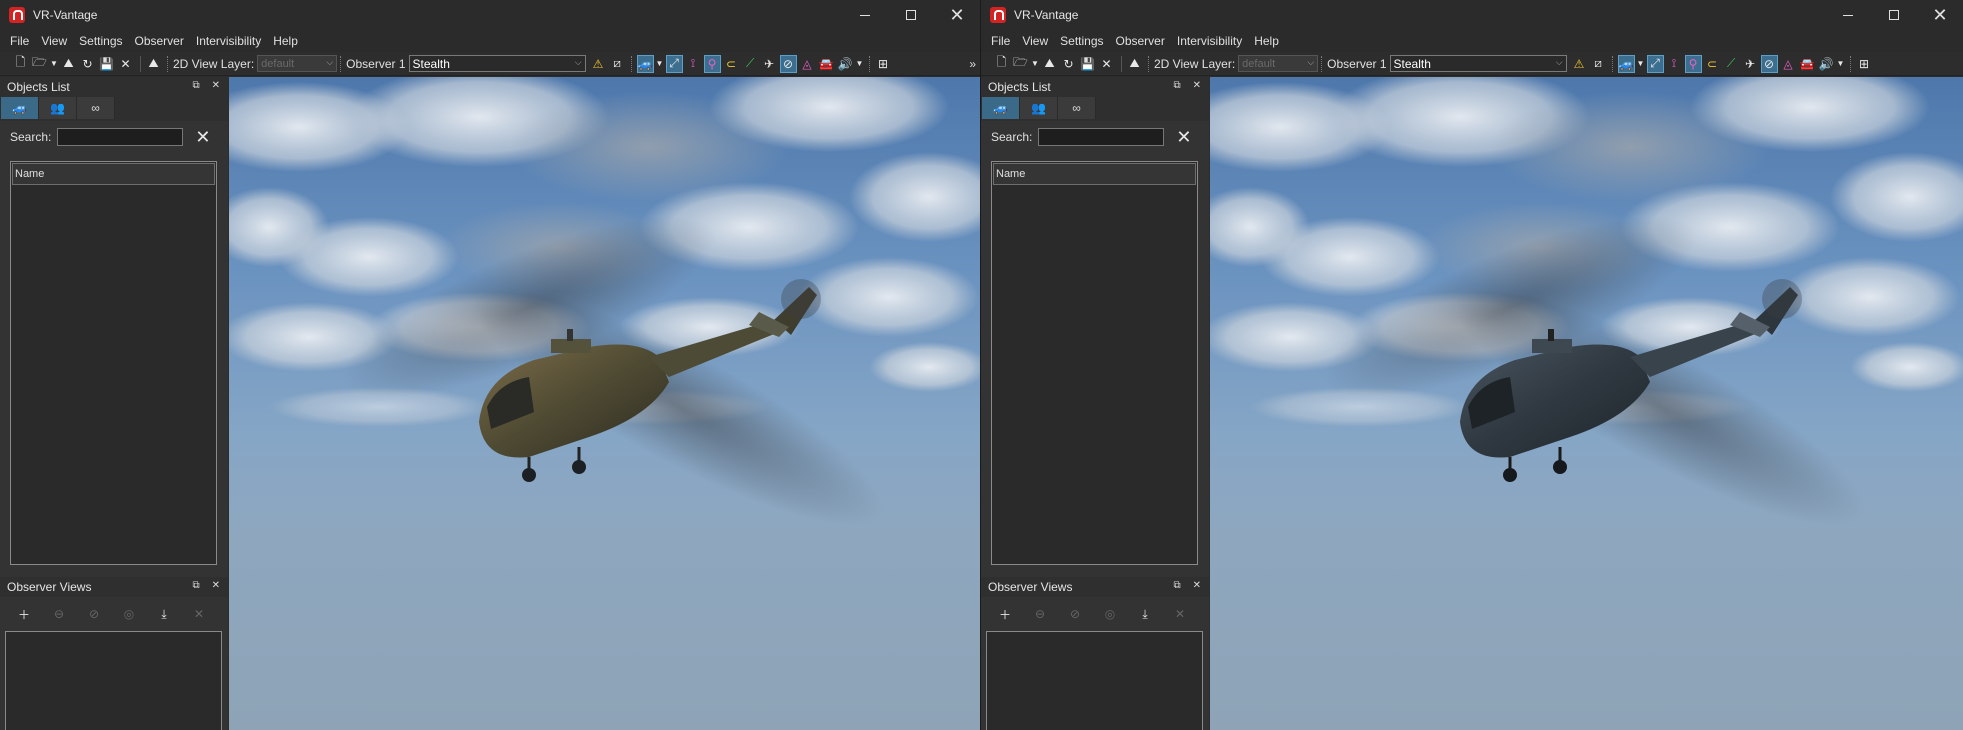 The image size is (1963, 730). What do you see at coordinates (731, 64) in the screenshot?
I see `label-icon: ⊂` at bounding box center [731, 64].